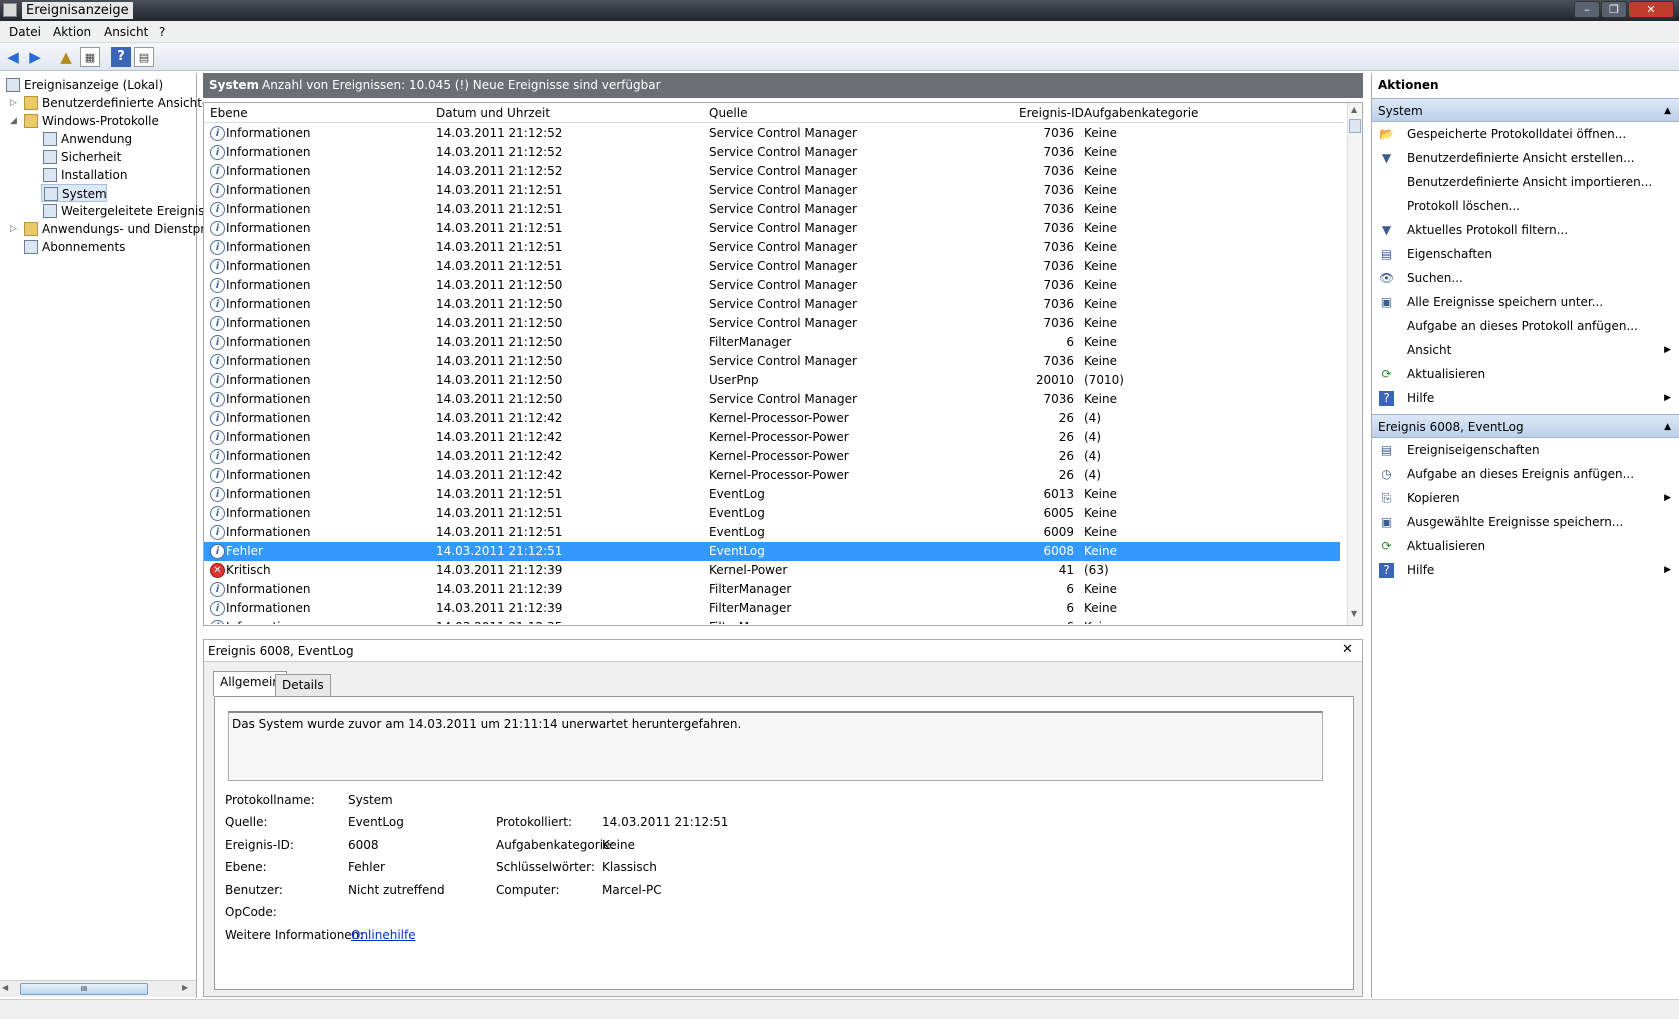 Image resolution: width=1679 pixels, height=1019 pixels. Describe the element at coordinates (1587, 9) in the screenshot. I see `minimize-button: –` at that location.